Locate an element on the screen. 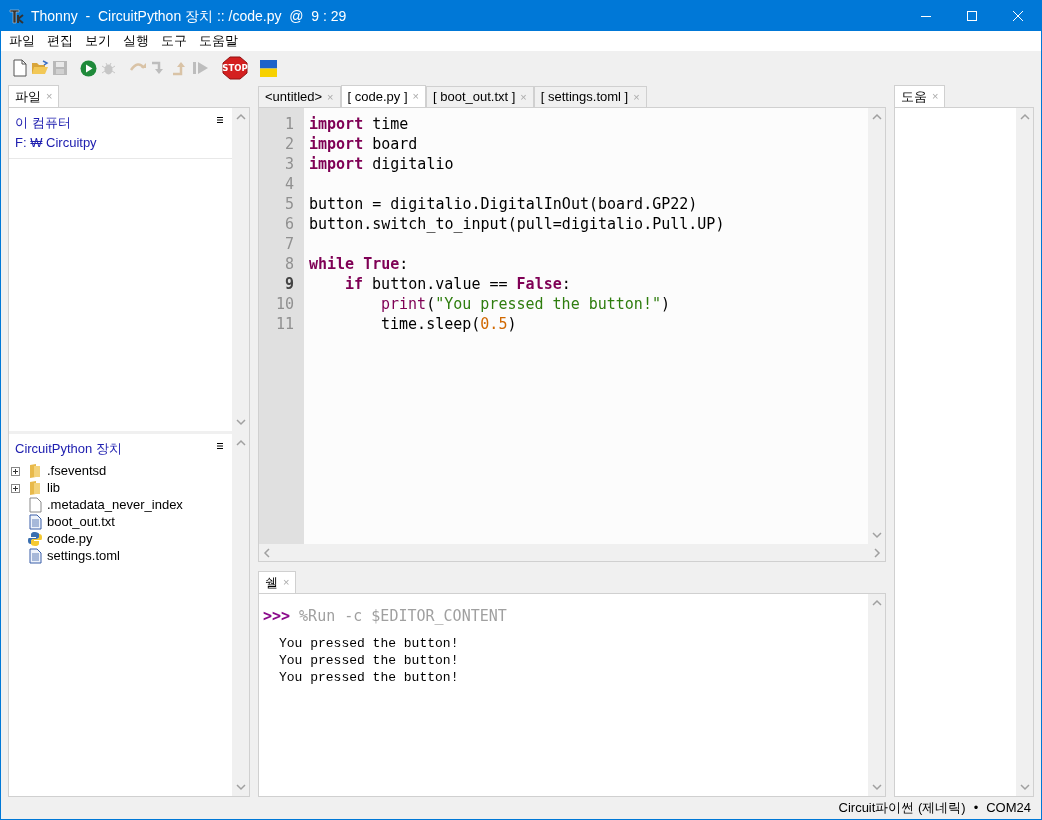  line-number: 6 is located at coordinates (289, 224).